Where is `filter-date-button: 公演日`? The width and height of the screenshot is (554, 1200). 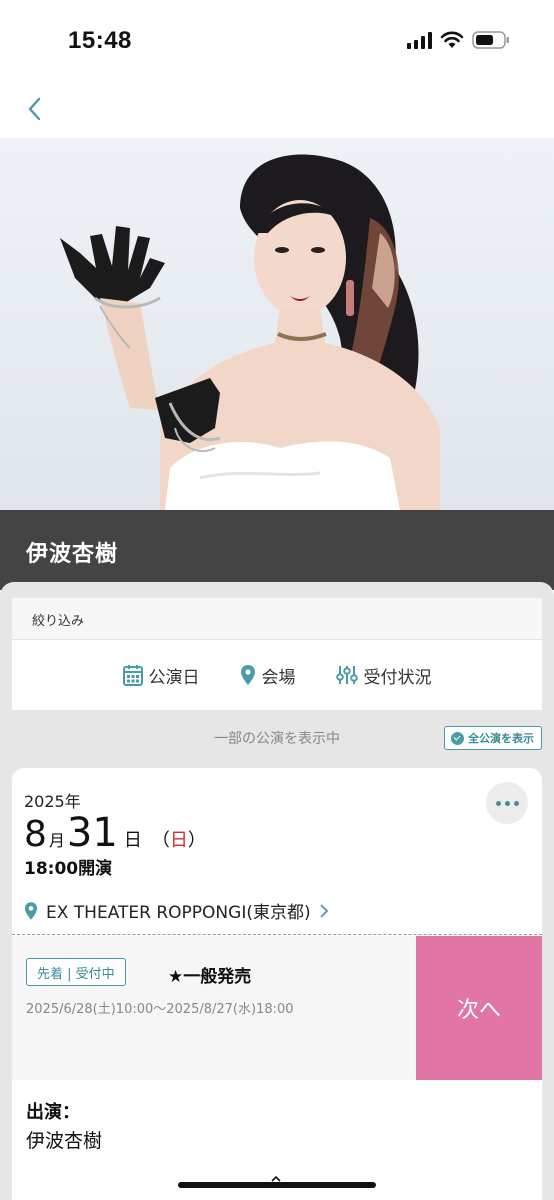
filter-date-button: 公演日 is located at coordinates (161, 675).